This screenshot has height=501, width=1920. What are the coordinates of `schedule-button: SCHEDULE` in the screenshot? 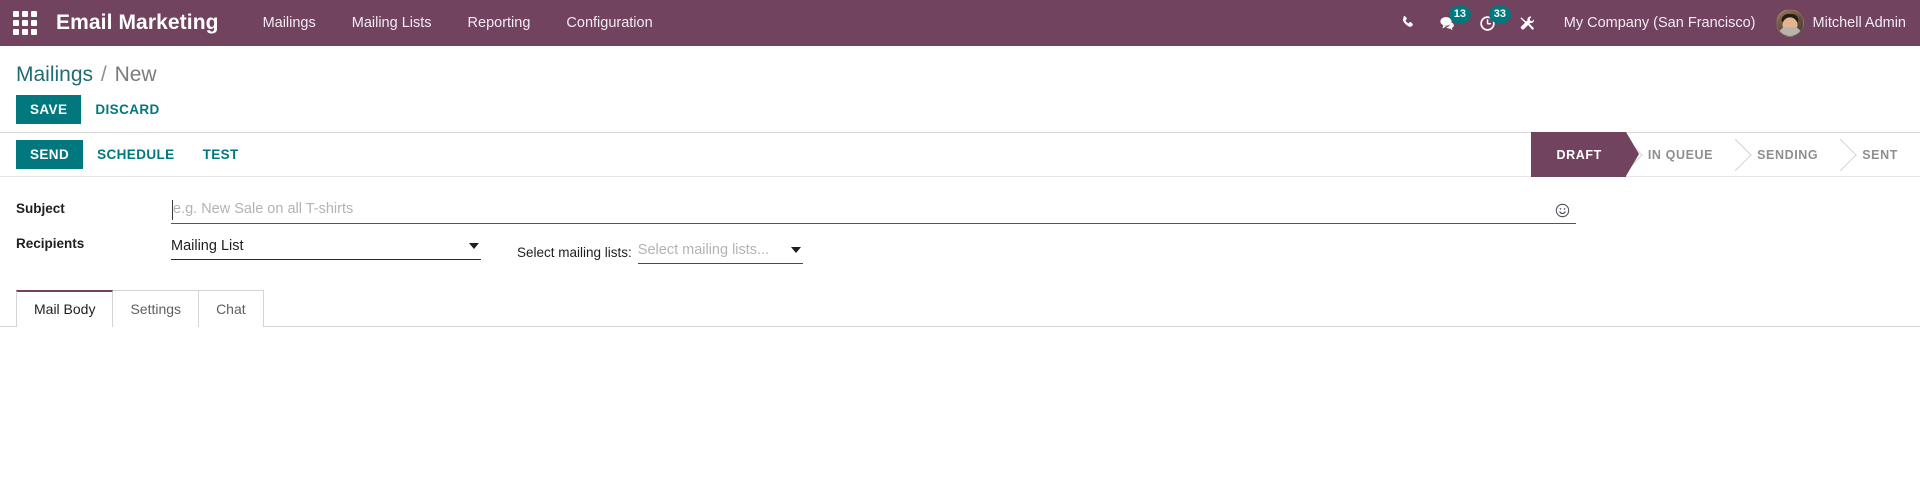 It's located at (135, 154).